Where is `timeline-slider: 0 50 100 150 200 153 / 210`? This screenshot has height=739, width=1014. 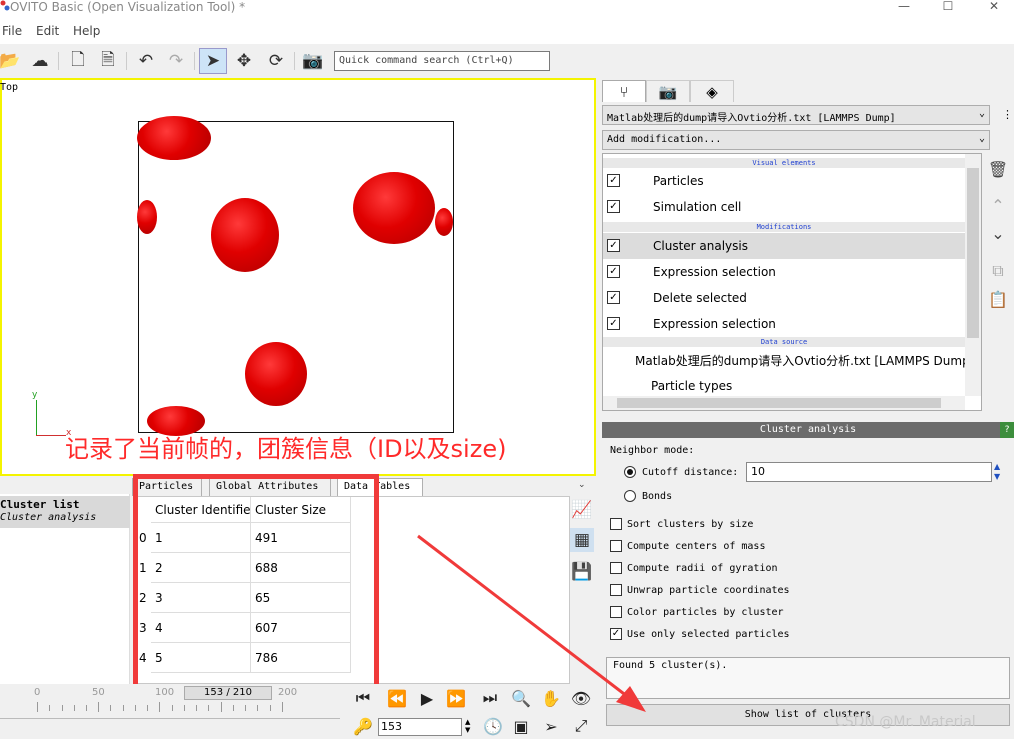 timeline-slider: 0 50 100 150 200 153 / 210 is located at coordinates (172, 711).